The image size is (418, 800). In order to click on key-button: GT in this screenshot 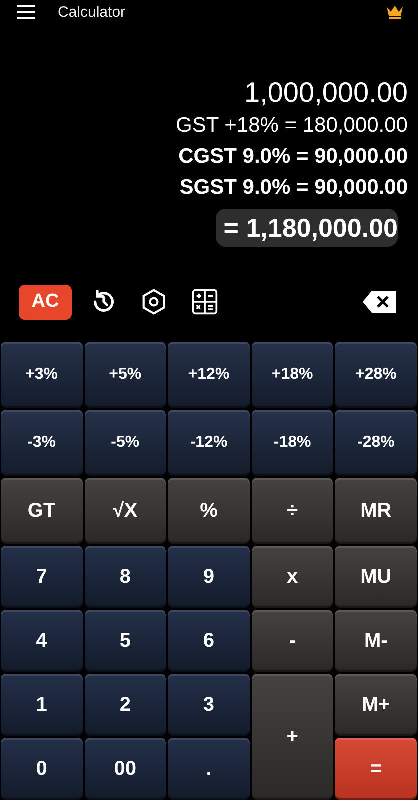, I will do `click(42, 511)`.